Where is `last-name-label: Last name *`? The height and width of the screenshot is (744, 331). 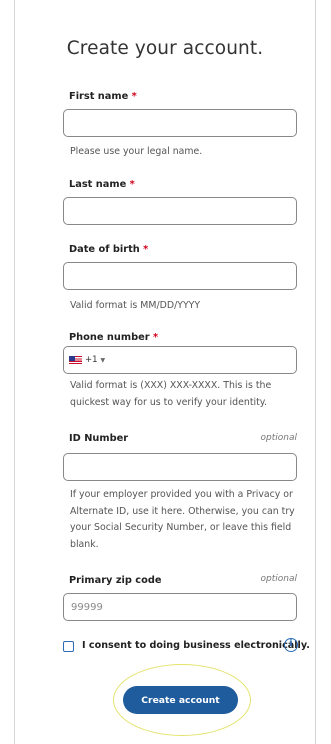
last-name-label: Last name * is located at coordinates (102, 184).